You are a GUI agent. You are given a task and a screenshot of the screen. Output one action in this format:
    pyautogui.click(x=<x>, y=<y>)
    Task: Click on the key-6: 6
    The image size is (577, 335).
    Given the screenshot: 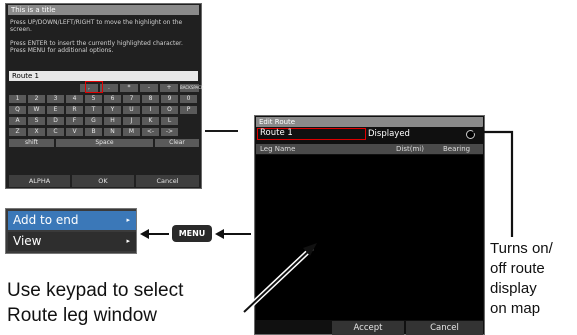 What is the action you would take?
    pyautogui.click(x=112, y=99)
    